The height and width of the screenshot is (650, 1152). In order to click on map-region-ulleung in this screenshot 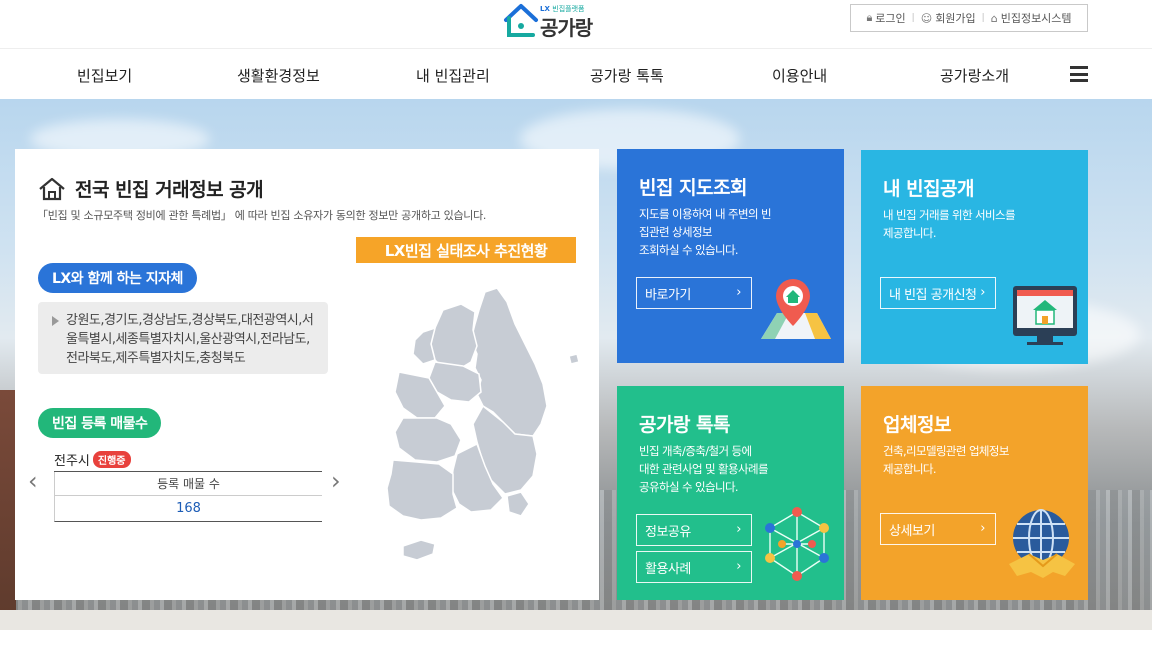, I will do `click(574, 359)`.